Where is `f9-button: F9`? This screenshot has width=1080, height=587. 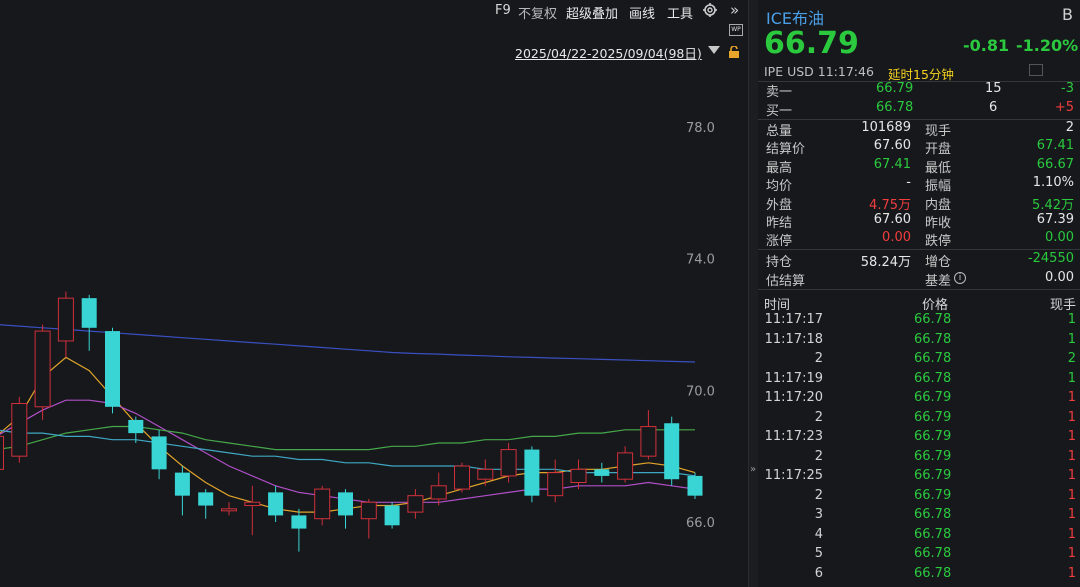 f9-button: F9 is located at coordinates (503, 10).